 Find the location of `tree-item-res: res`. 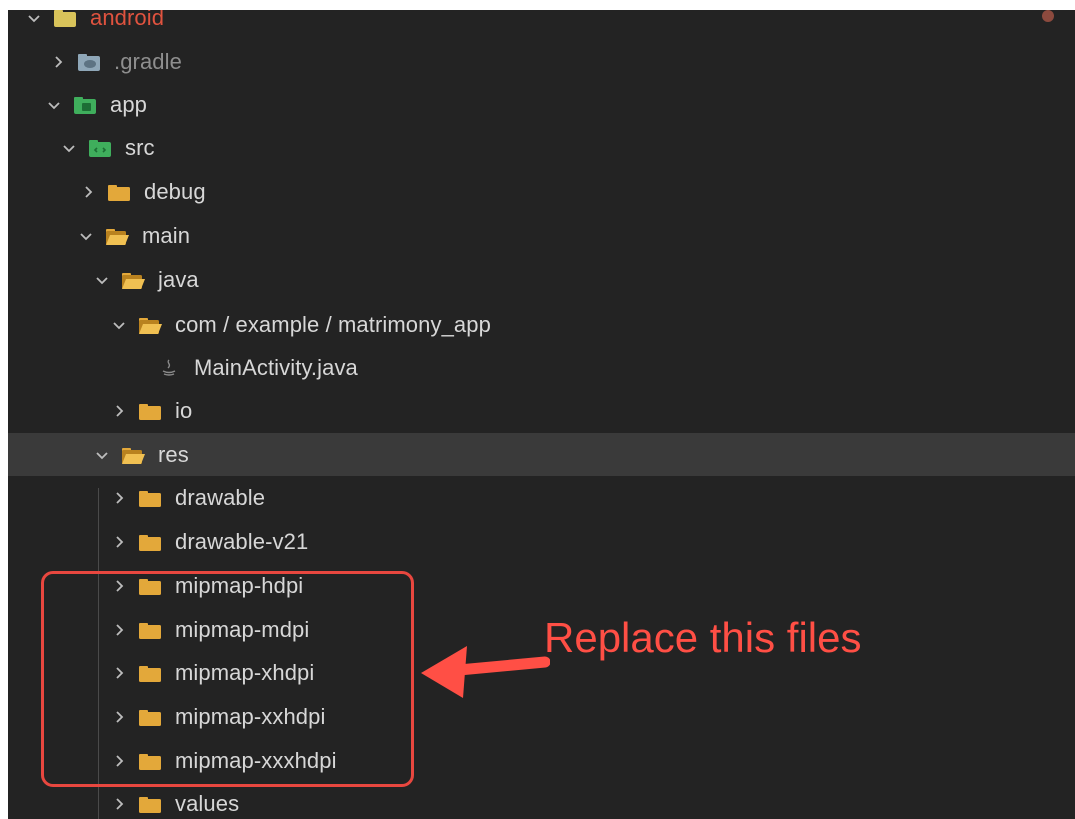

tree-item-res: res is located at coordinates (541, 454).